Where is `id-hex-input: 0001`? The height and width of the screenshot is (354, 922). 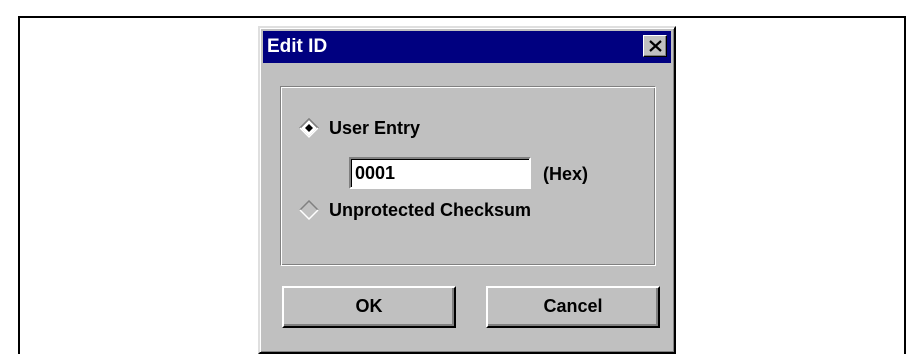
id-hex-input: 0001 is located at coordinates (440, 173).